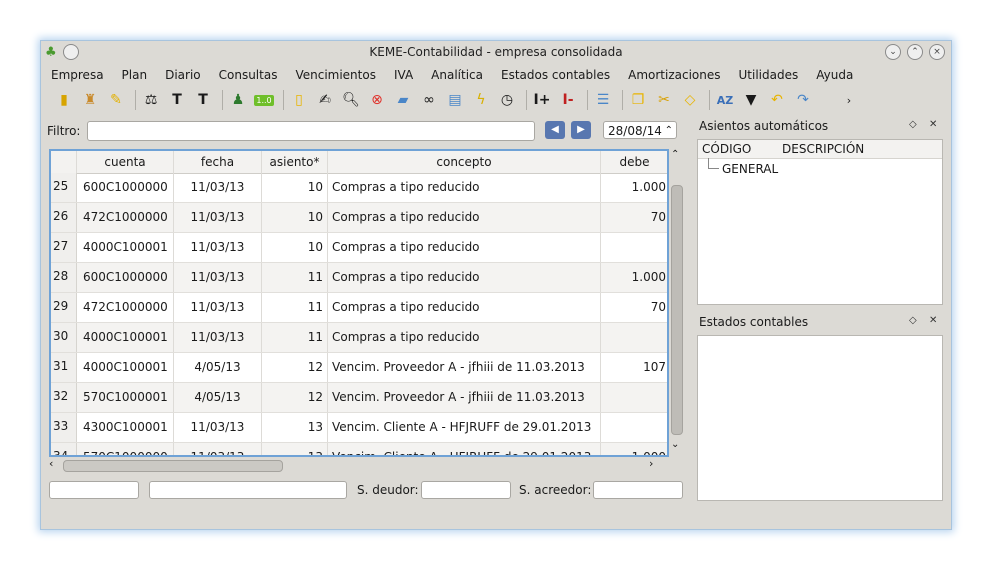 The height and width of the screenshot is (568, 990). What do you see at coordinates (359, 465) in the screenshot?
I see `horizontal-scrollbar: ‹ ›` at bounding box center [359, 465].